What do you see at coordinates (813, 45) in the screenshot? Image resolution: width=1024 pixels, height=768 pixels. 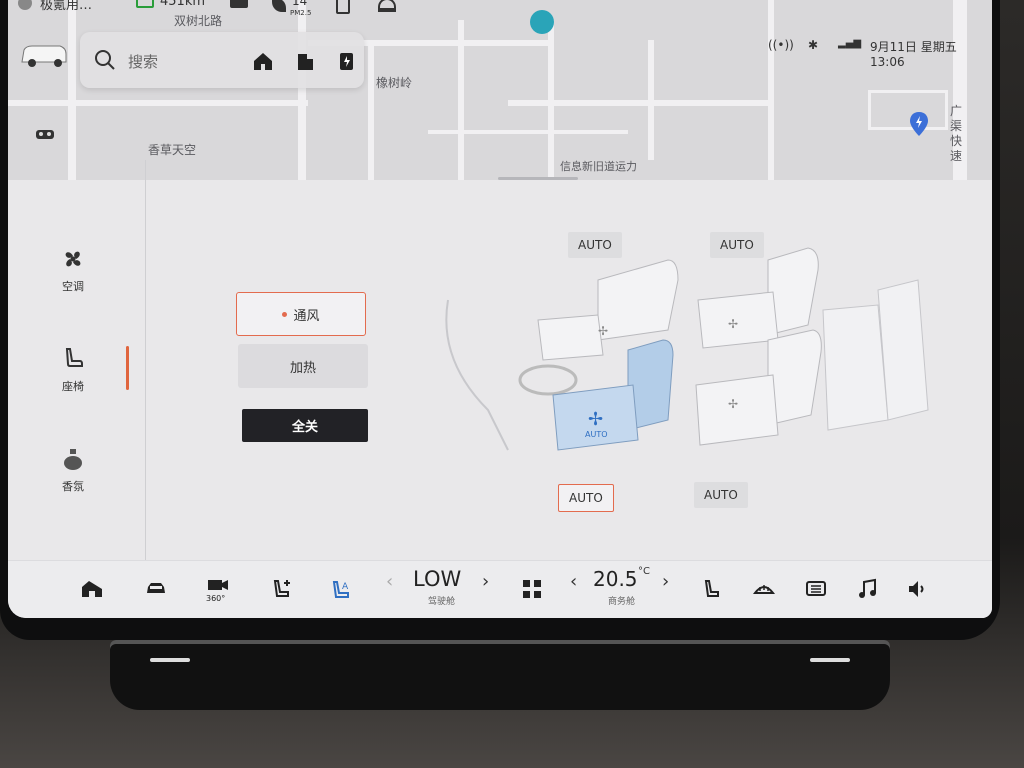 I see `bluetooth-icon: ✱` at bounding box center [813, 45].